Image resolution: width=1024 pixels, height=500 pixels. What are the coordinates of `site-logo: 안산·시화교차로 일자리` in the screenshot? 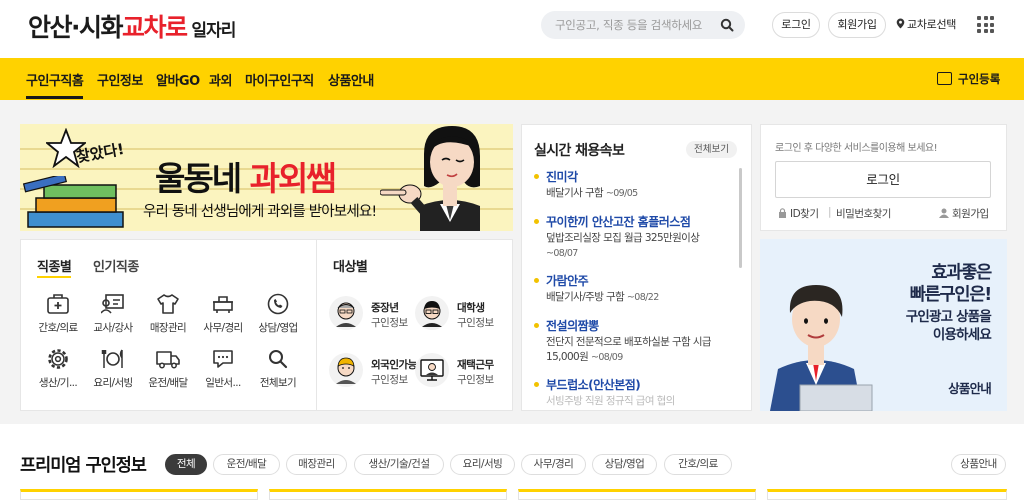 It's located at (132, 26).